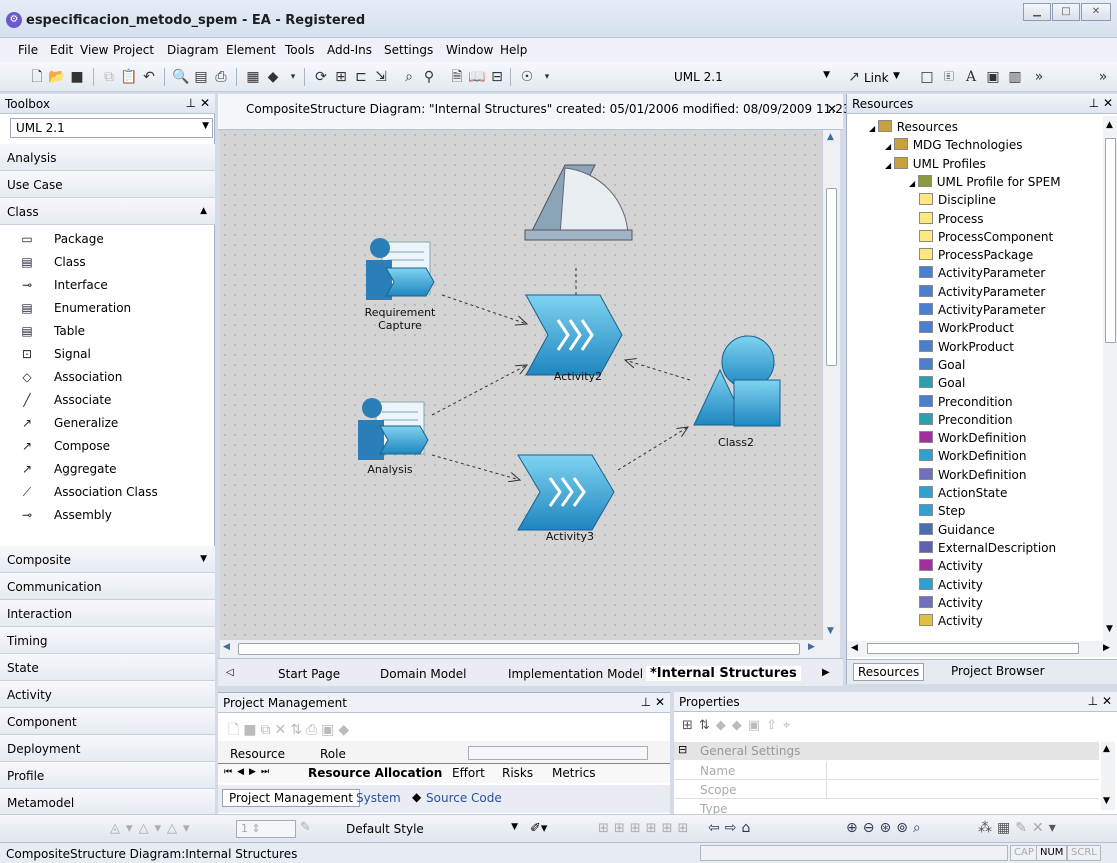  Describe the element at coordinates (519, 649) in the screenshot. I see `scroll-thumb` at that location.